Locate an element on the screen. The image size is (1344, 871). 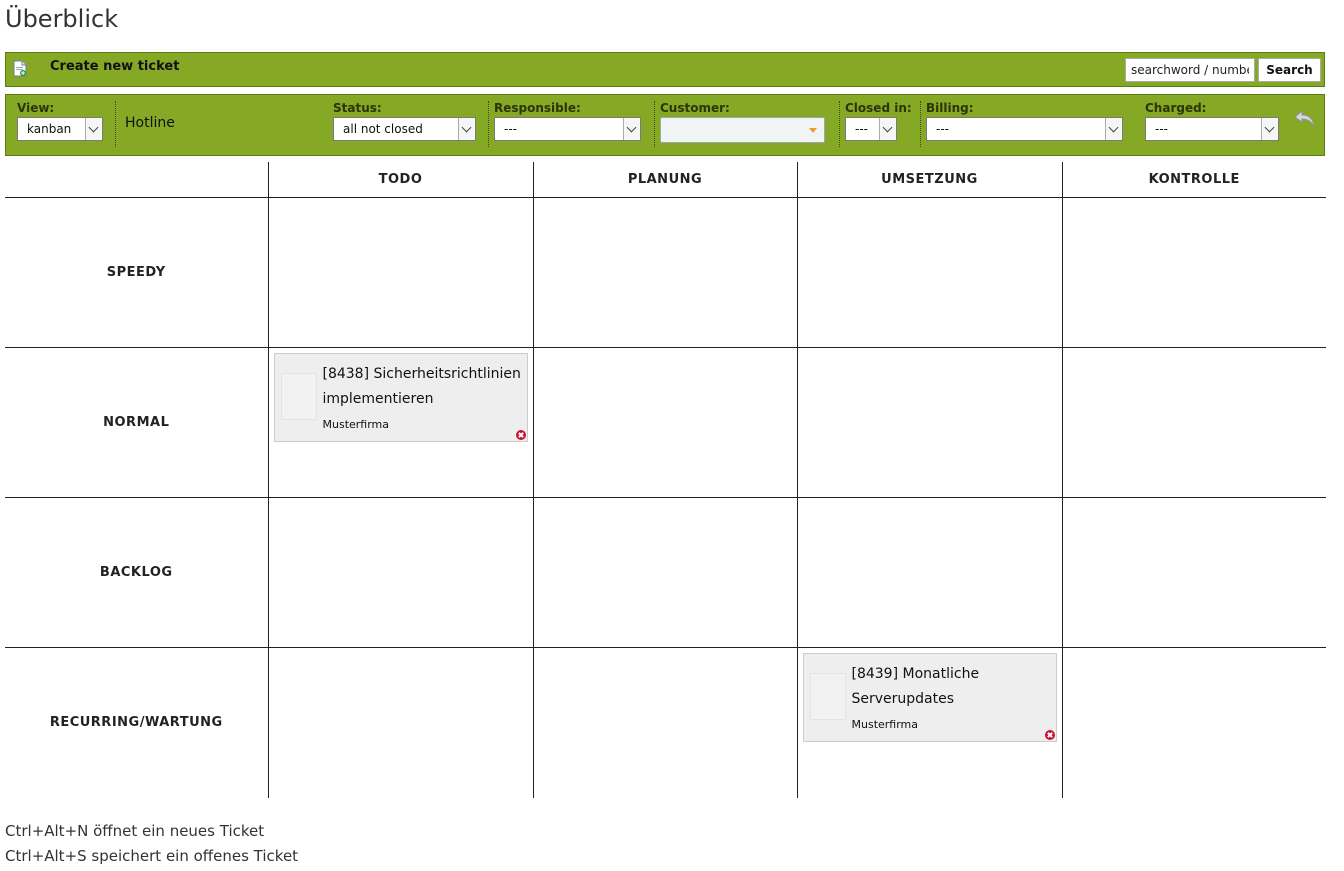
charged-select: --- is located at coordinates (1212, 129).